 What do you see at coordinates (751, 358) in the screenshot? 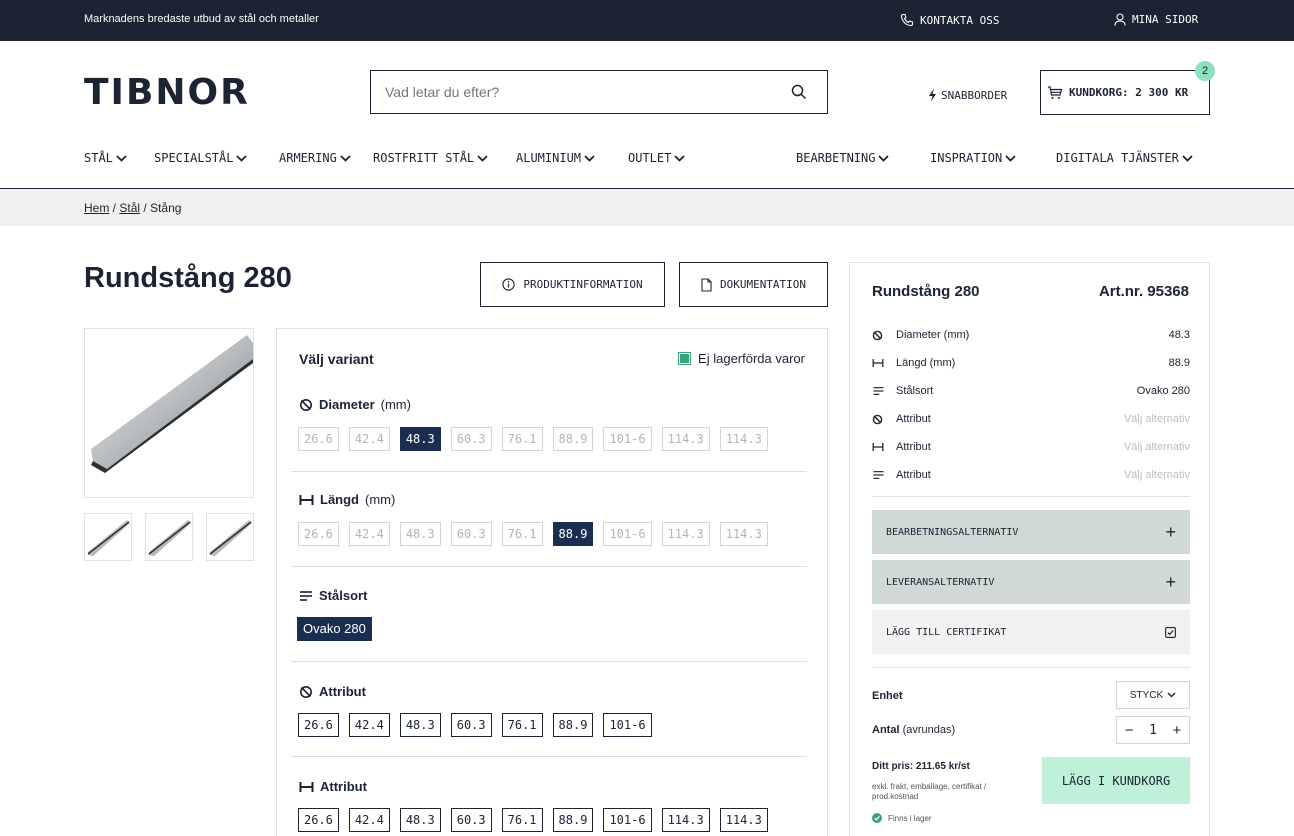
I see `non-stock-label: Ej lagerförda varor` at bounding box center [751, 358].